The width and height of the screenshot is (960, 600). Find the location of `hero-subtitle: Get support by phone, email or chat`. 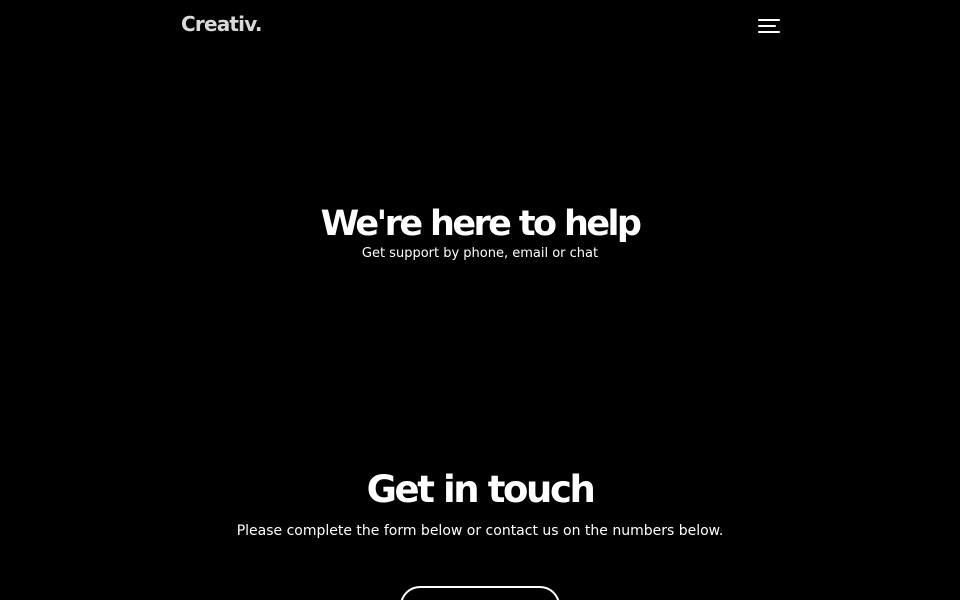

hero-subtitle: Get support by phone, email or chat is located at coordinates (480, 253).